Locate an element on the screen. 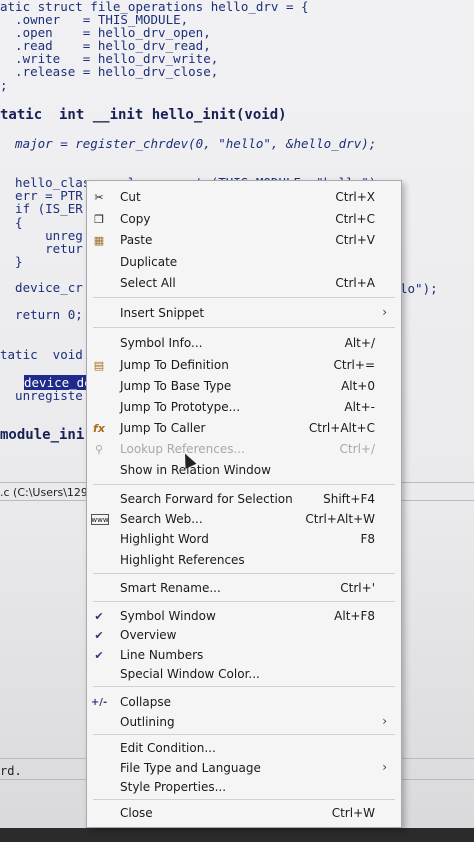  menu-item-shortcut: Ctrl+W is located at coordinates (353, 813).